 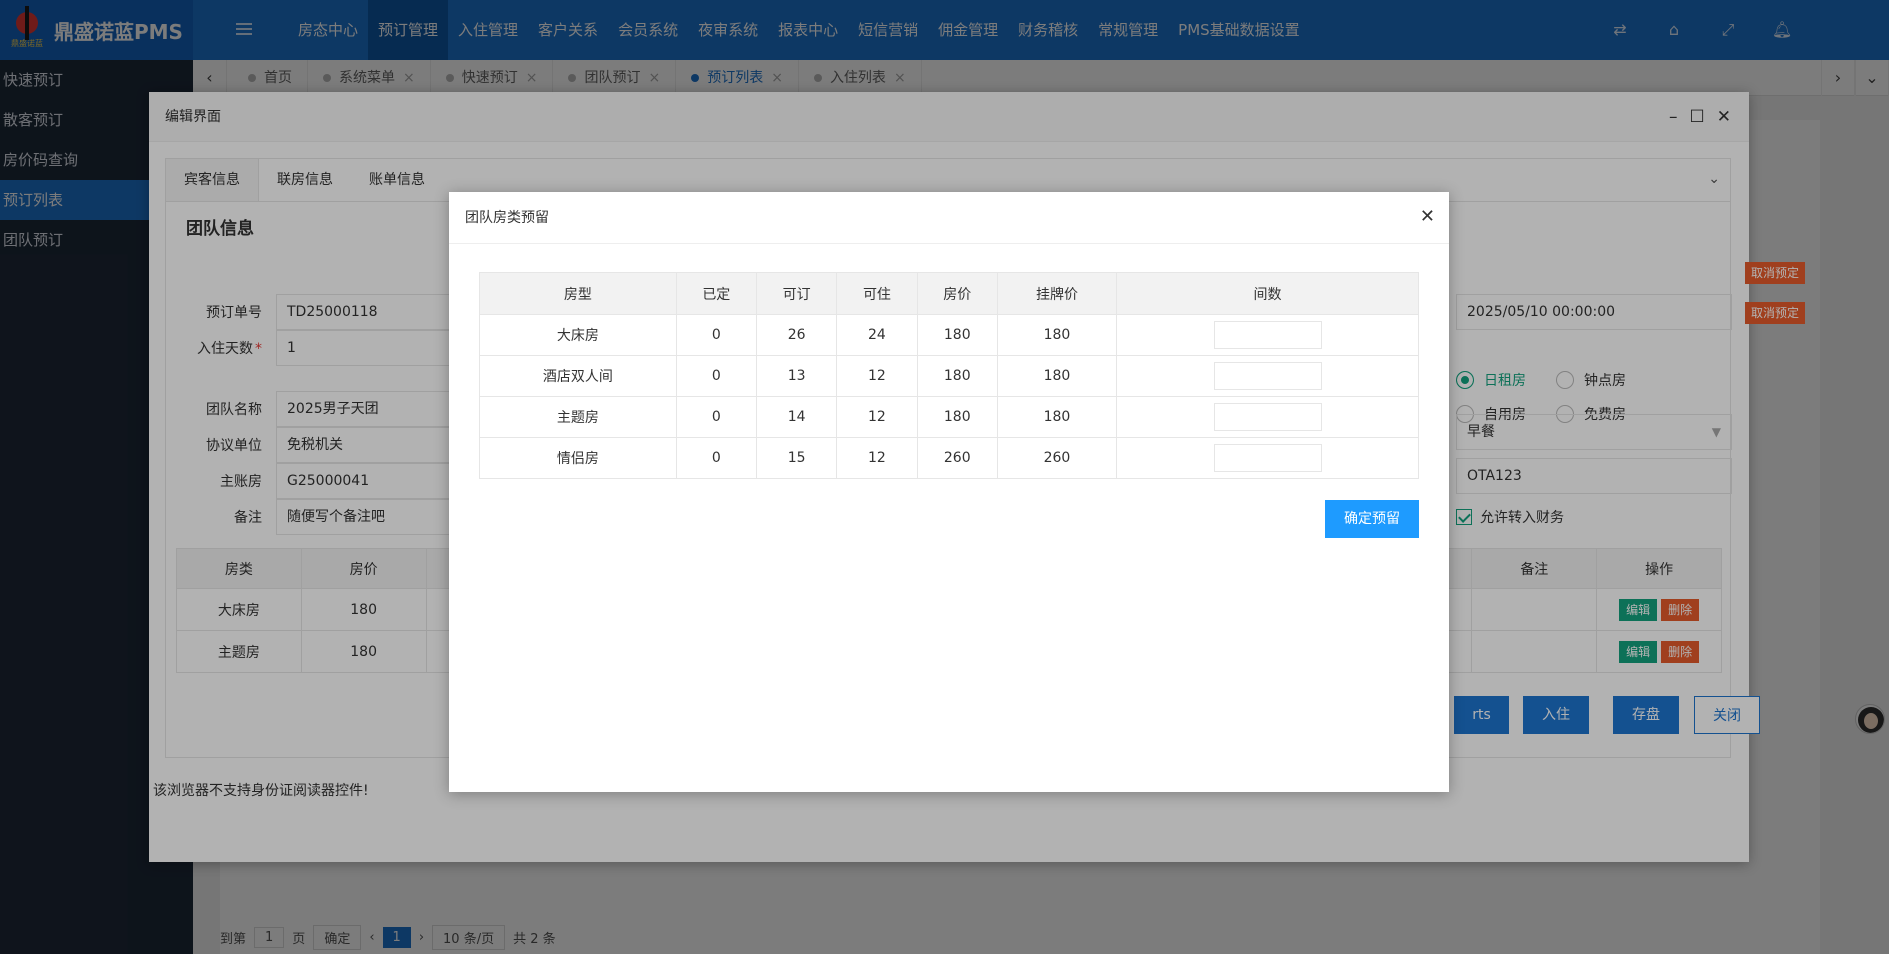 What do you see at coordinates (1267, 293) in the screenshot?
I see `column-header: 间数` at bounding box center [1267, 293].